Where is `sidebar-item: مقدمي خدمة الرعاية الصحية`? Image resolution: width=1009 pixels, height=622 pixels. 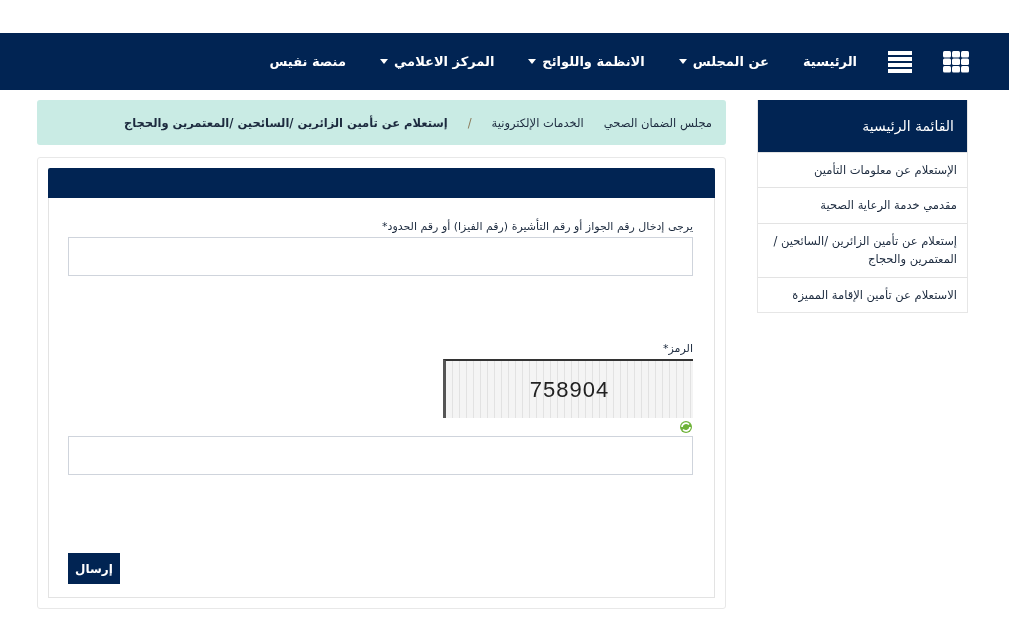
sidebar-item: مقدمي خدمة الرعاية الصحية is located at coordinates (862, 205).